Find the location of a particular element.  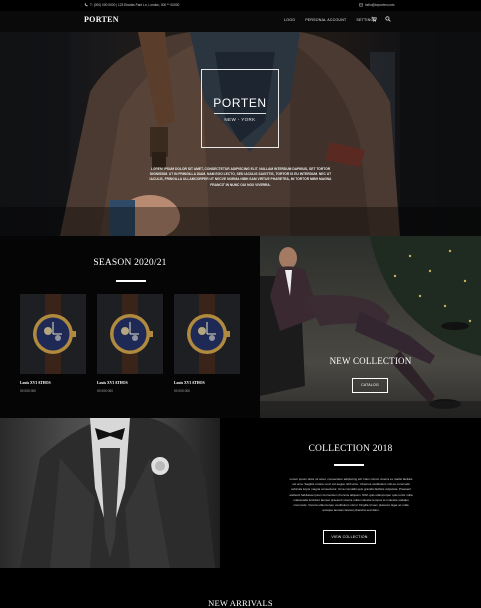

hero-brand-box: PORTEN NEW - YORK is located at coordinates (240, 108).